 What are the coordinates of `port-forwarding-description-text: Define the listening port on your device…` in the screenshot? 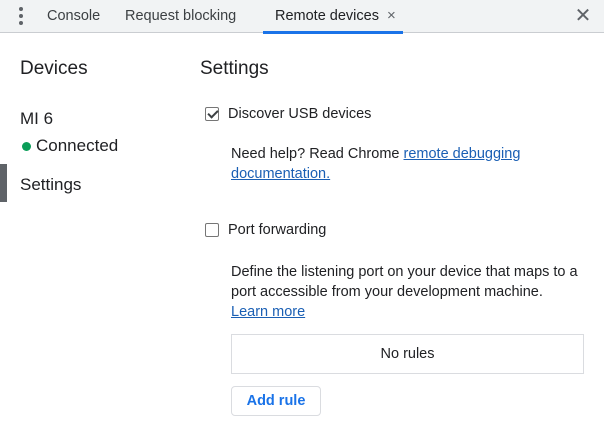 It's located at (404, 282).